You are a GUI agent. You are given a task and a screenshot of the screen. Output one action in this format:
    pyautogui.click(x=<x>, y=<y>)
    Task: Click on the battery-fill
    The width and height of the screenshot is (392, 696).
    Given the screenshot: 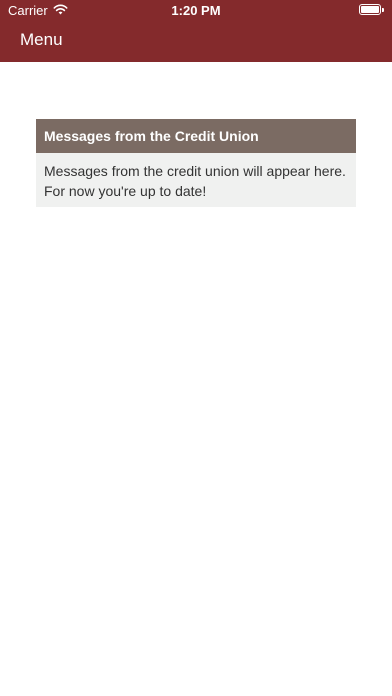 What is the action you would take?
    pyautogui.click(x=370, y=9)
    